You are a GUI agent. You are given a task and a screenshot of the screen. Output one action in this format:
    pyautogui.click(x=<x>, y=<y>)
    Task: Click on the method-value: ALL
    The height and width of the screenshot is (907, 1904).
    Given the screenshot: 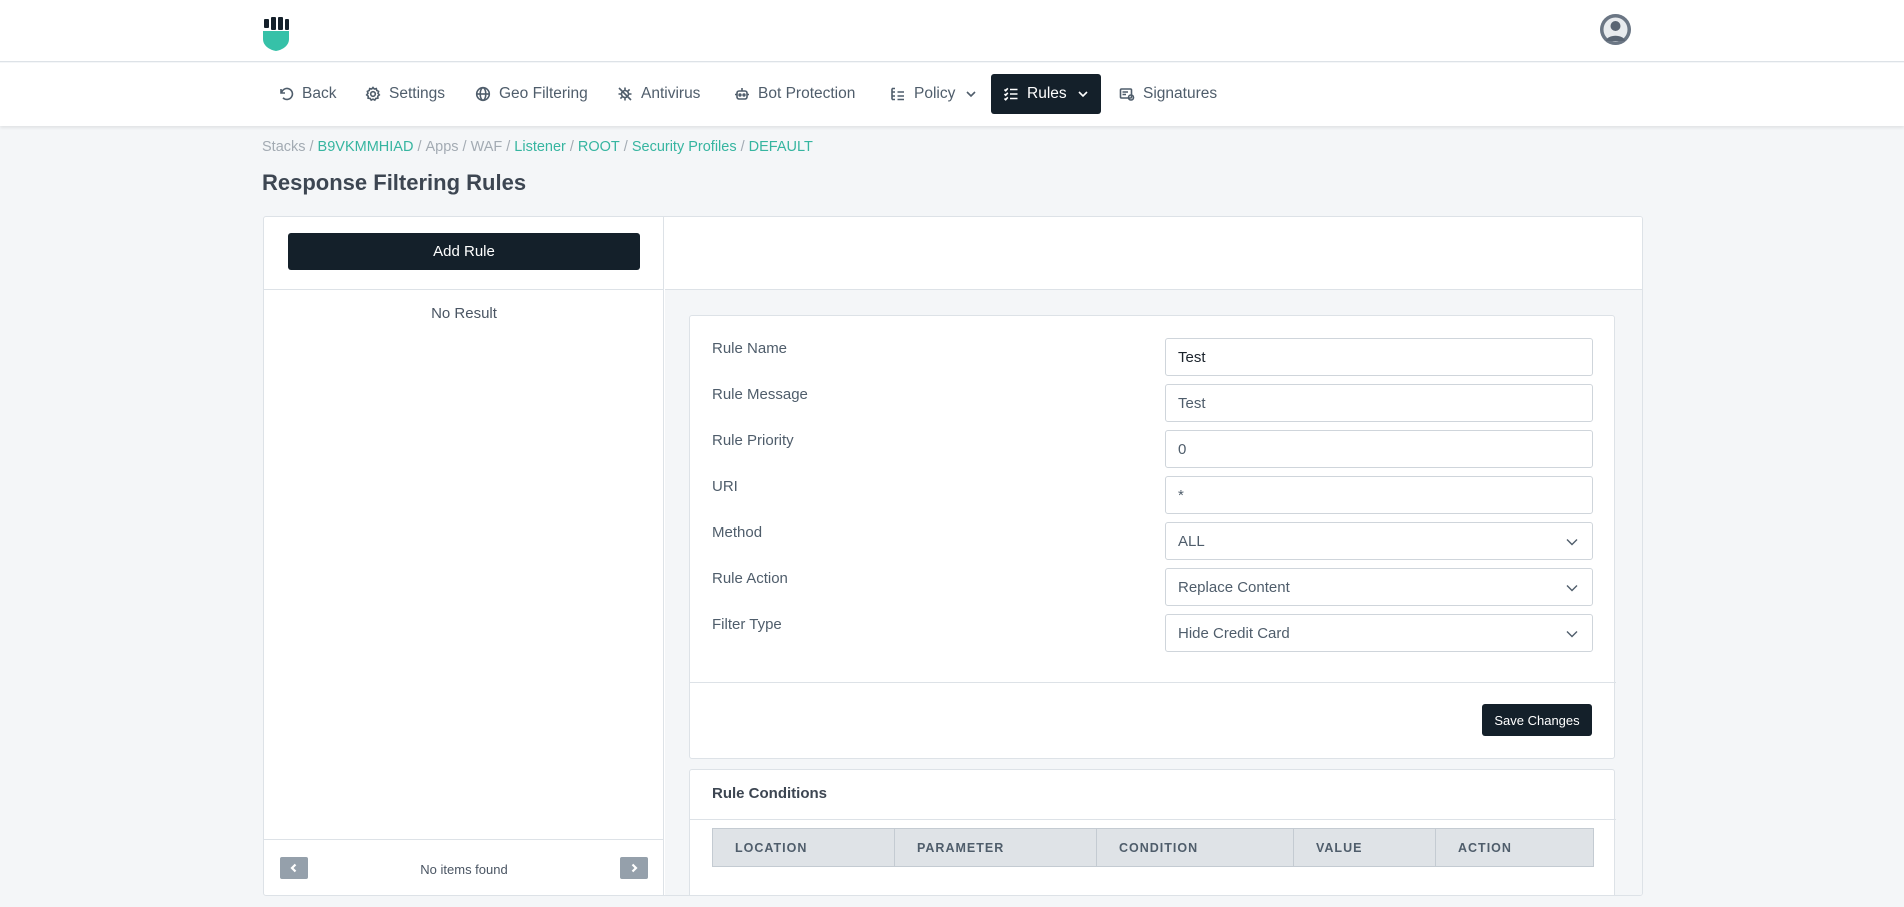 What is the action you would take?
    pyautogui.click(x=1191, y=541)
    